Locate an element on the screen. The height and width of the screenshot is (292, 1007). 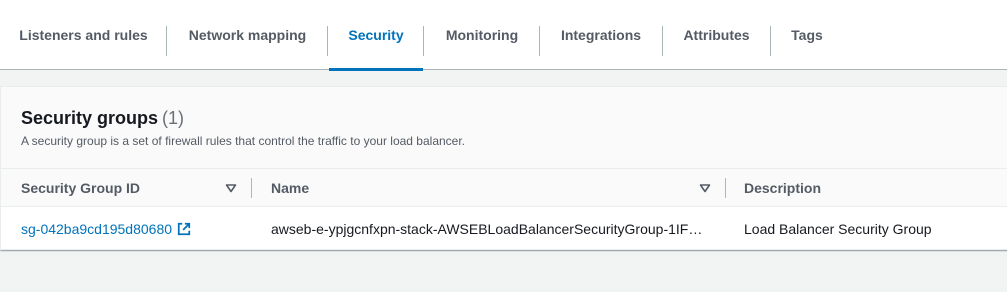
tab-divider is located at coordinates (327, 41).